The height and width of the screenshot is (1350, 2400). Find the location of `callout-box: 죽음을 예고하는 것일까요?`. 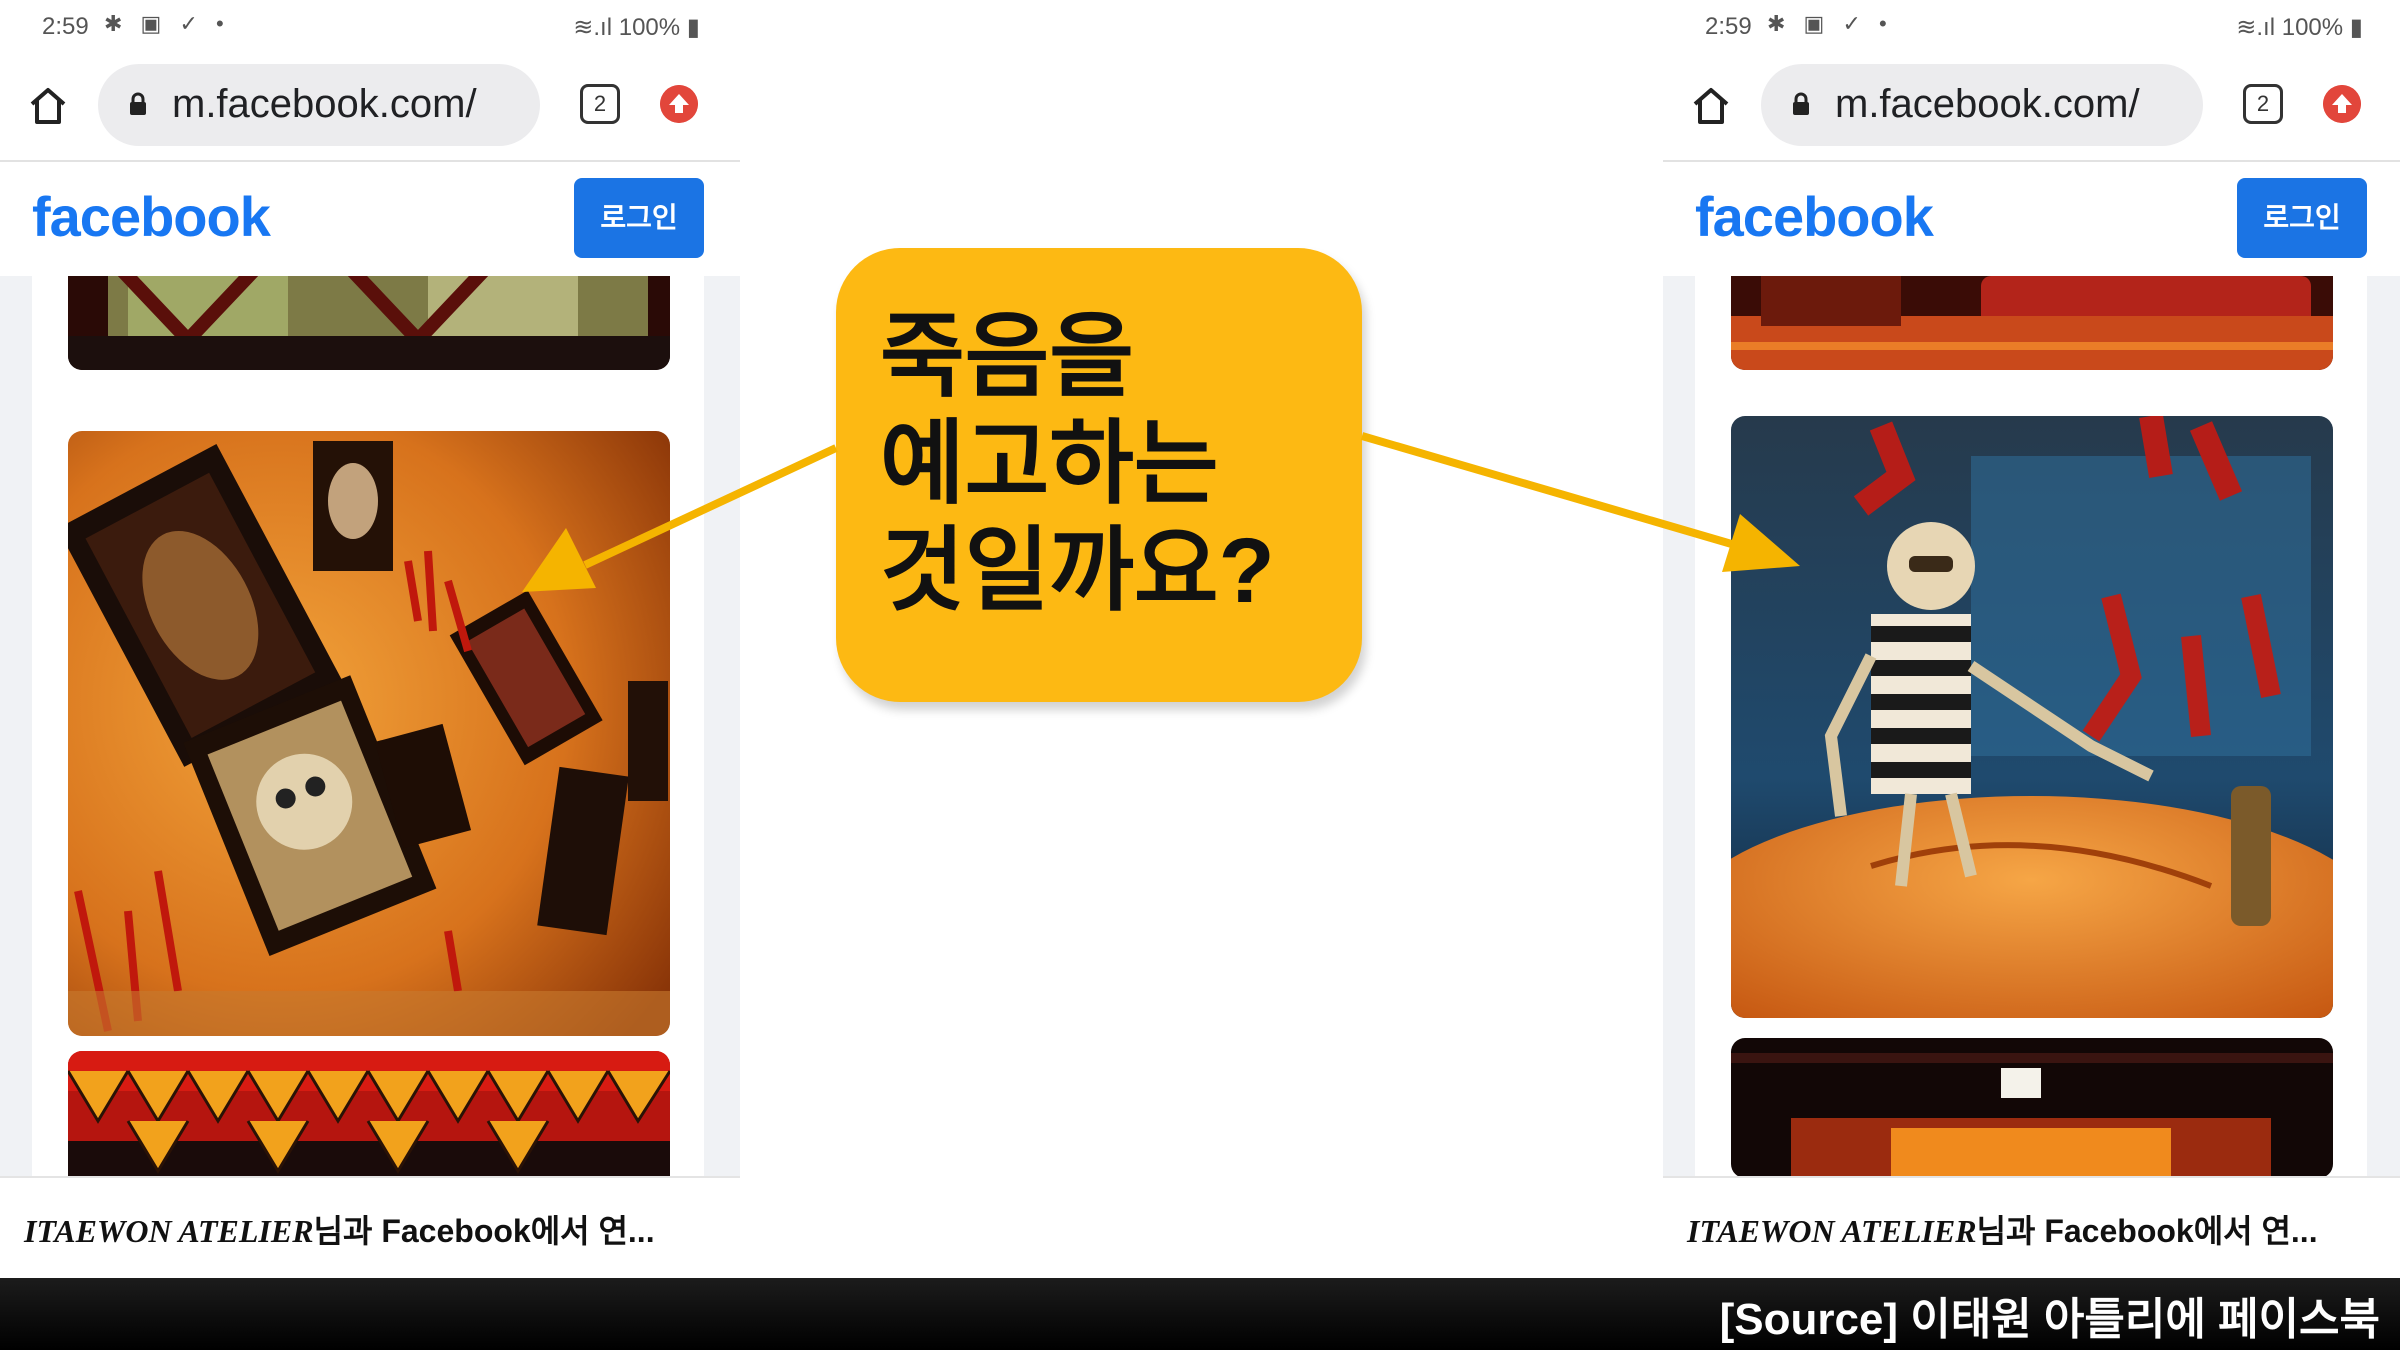

callout-box: 죽음을 예고하는 것일까요? is located at coordinates (1099, 475).